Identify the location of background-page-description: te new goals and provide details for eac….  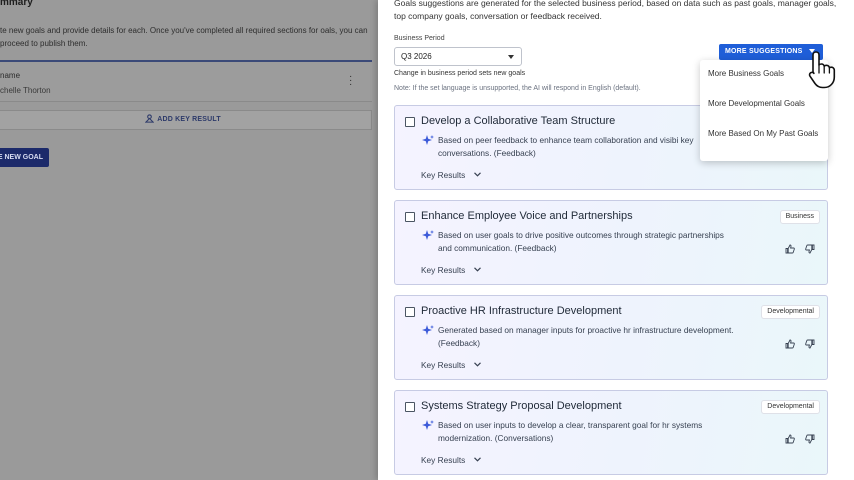
(184, 37).